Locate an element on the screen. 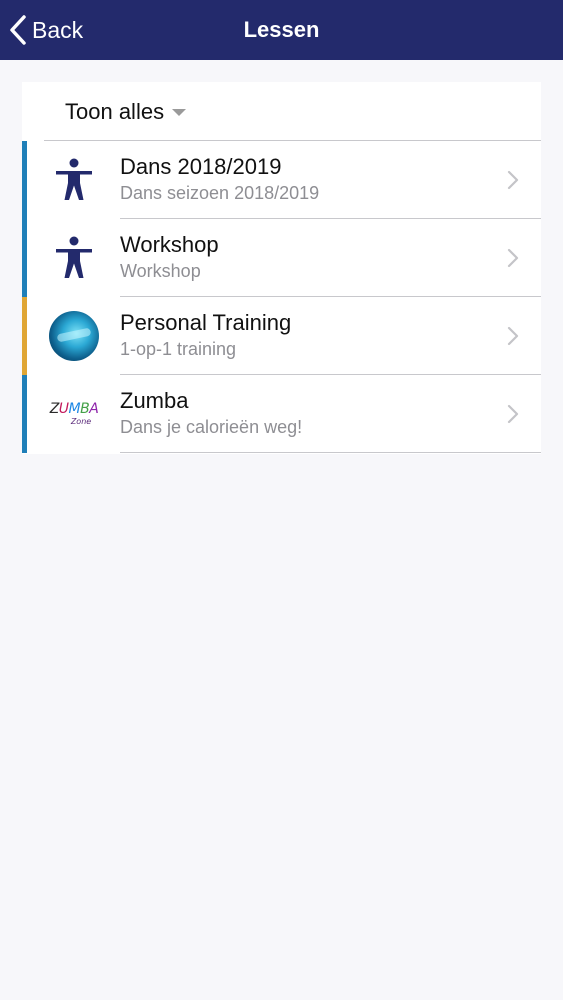 The image size is (563, 1000). avatar is located at coordinates (74, 336).